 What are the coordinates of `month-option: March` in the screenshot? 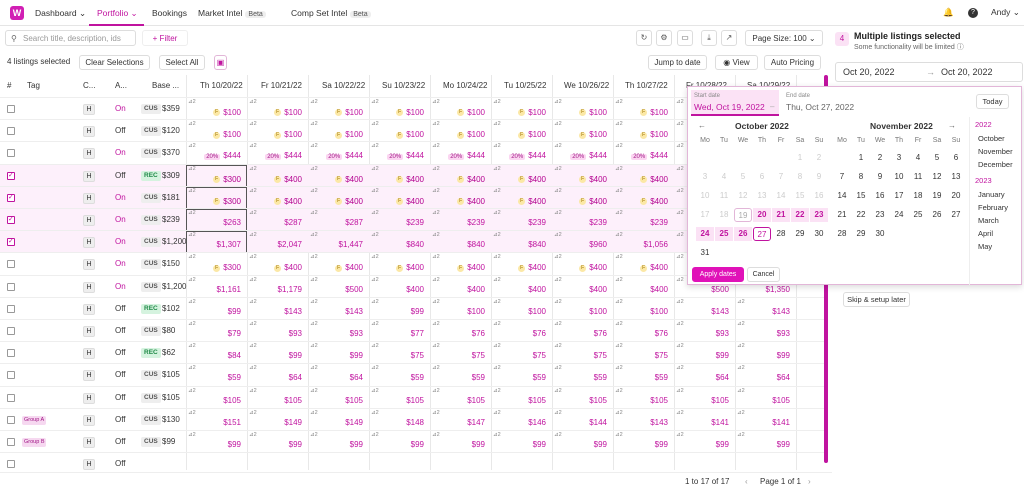 It's located at (988, 220).